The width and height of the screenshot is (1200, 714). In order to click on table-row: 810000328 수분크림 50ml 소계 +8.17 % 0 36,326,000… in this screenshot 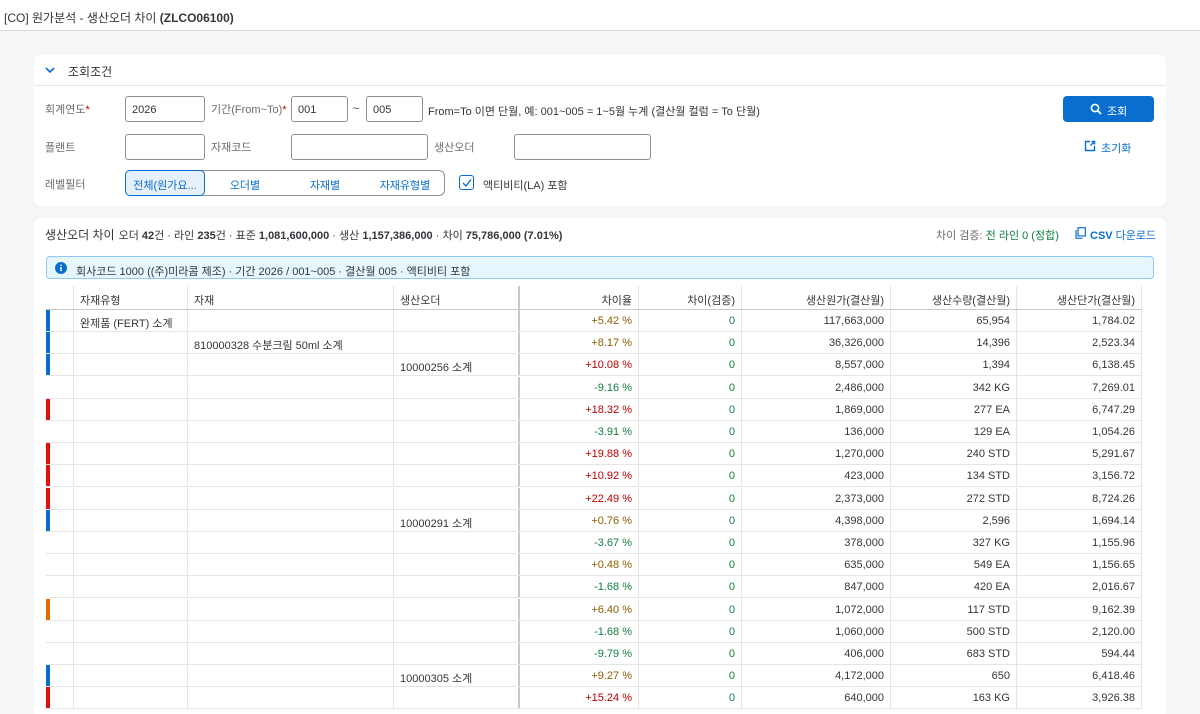, I will do `click(594, 343)`.